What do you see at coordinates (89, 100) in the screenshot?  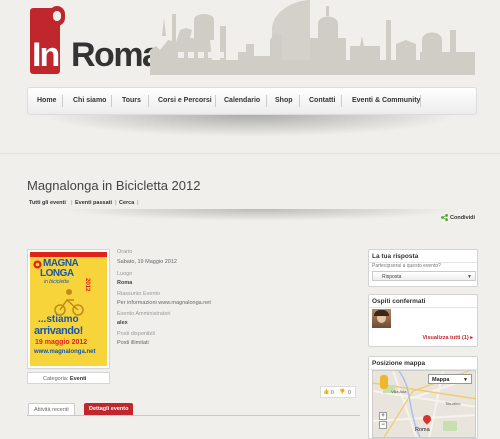 I see `nav-chi-siamo: Chi siamo` at bounding box center [89, 100].